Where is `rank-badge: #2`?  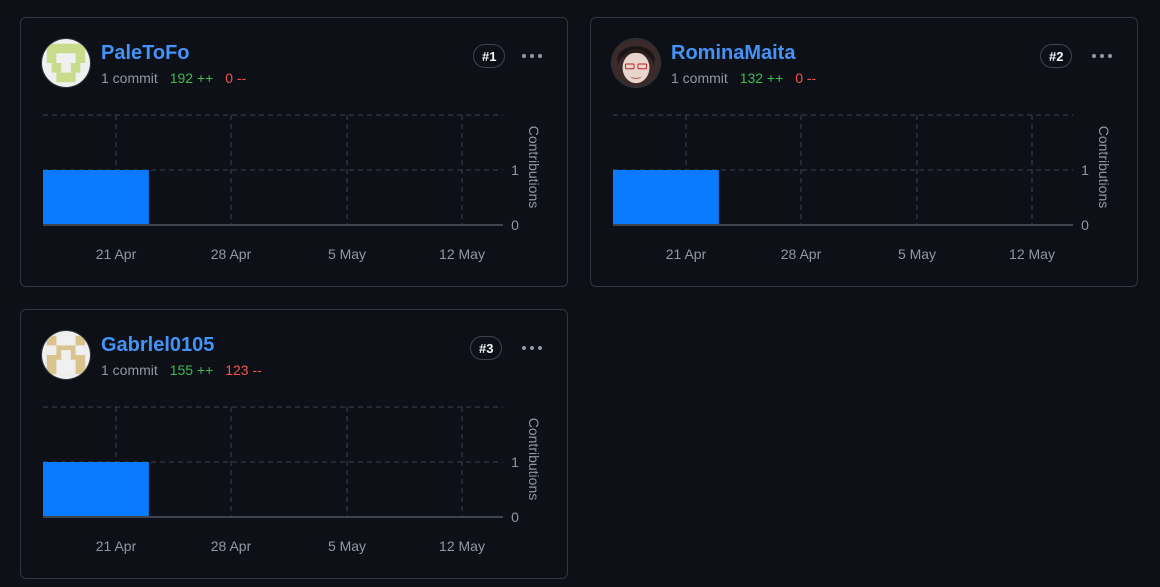 rank-badge: #2 is located at coordinates (1056, 56).